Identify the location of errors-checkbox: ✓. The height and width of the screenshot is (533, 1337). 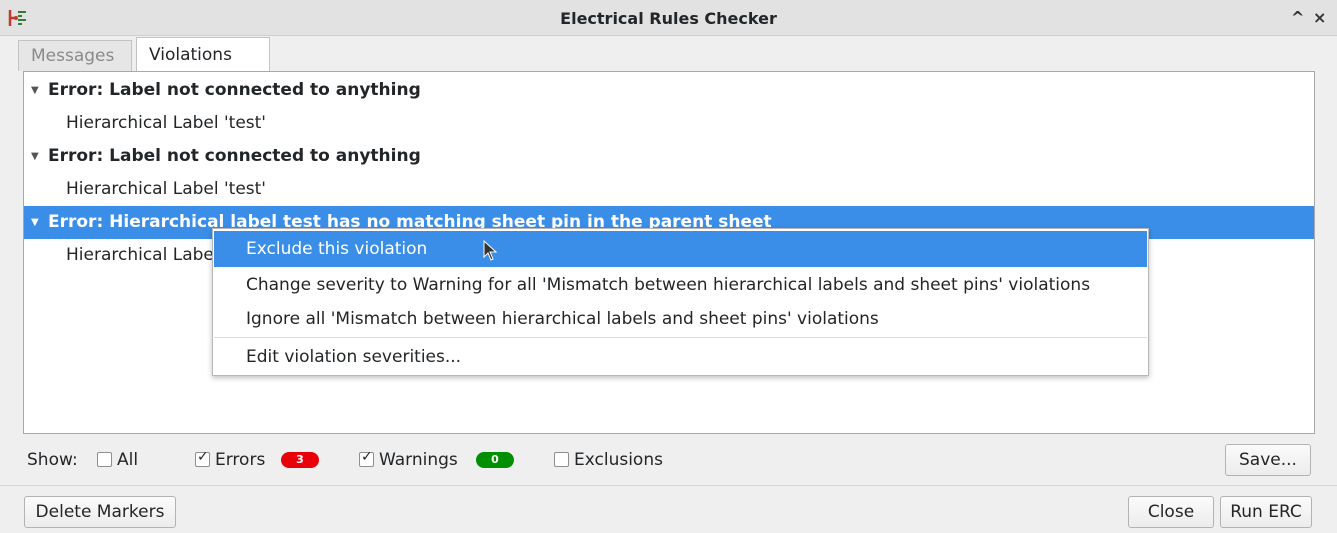
(202, 458).